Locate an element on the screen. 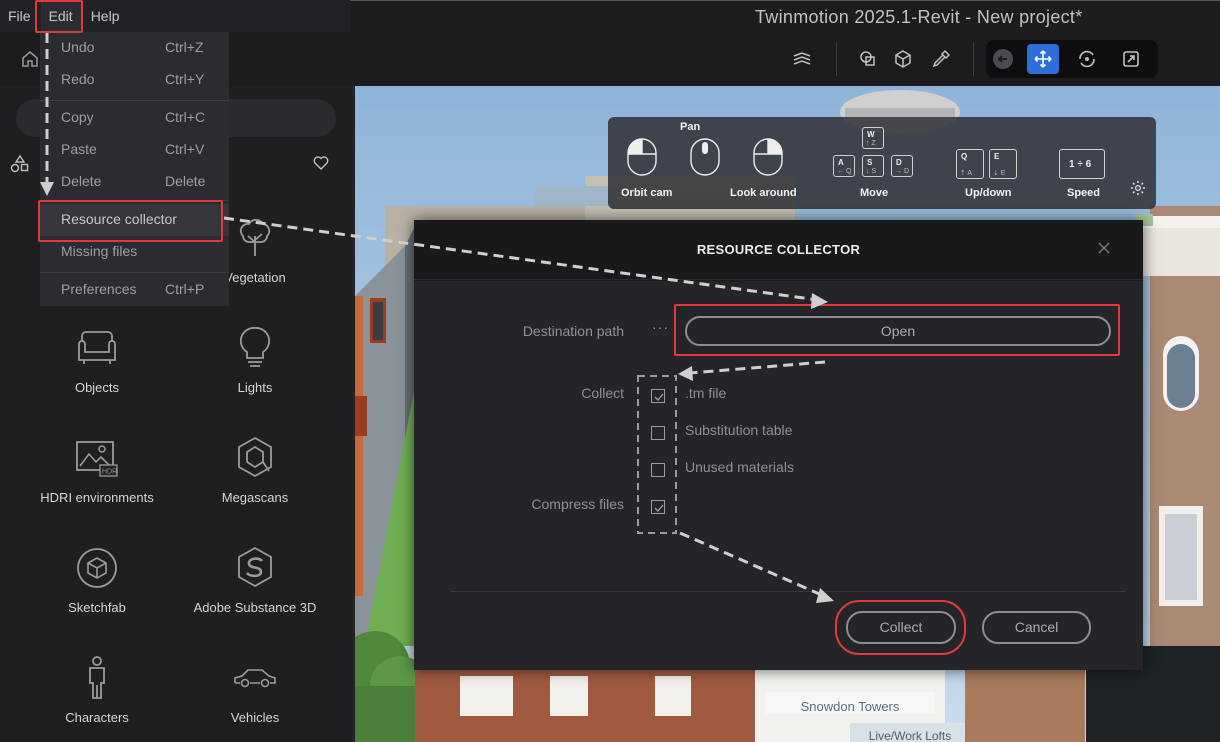 The image size is (1220, 742). cancel-button: Cancel is located at coordinates (1036, 627).